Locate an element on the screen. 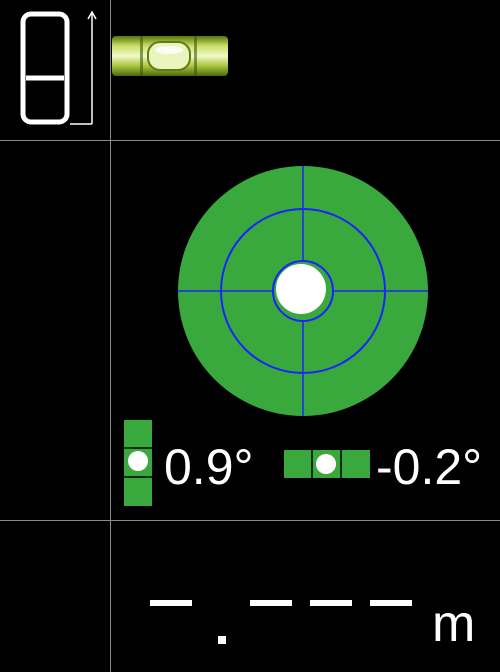  distance-unit: m is located at coordinates (454, 624).